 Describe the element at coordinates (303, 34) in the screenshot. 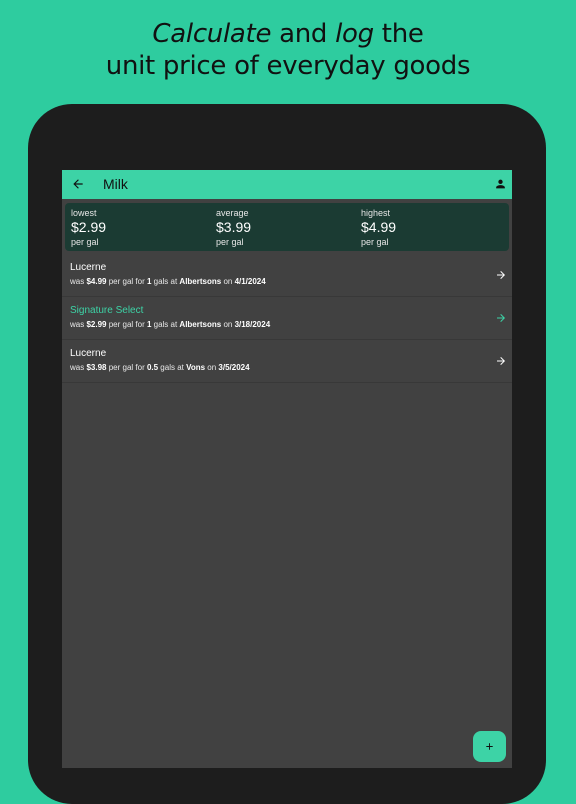

I see `headline-and: and` at that location.